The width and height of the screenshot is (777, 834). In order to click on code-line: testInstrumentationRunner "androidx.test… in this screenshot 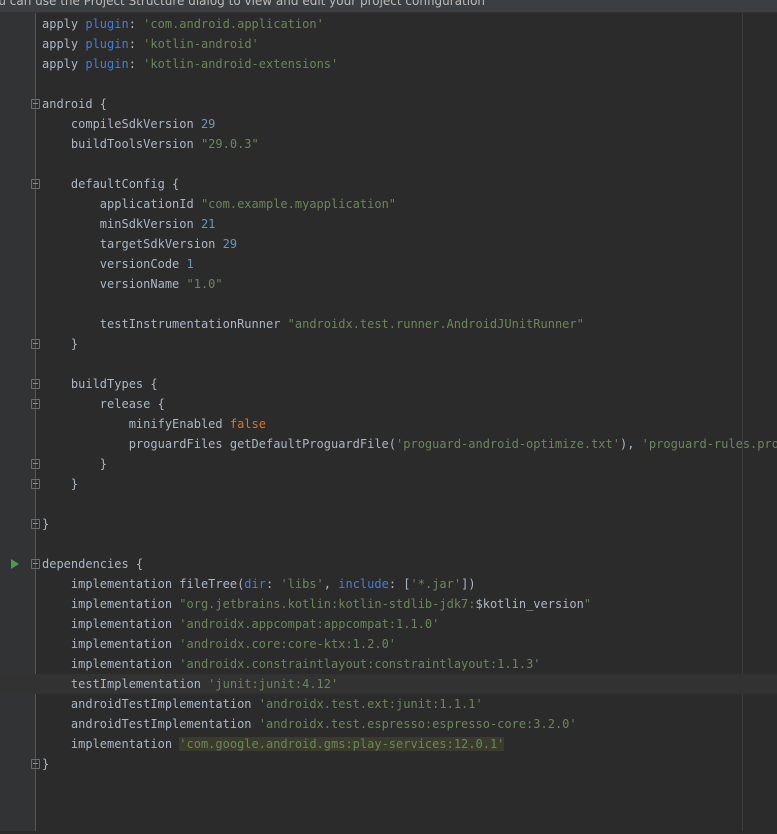, I will do `click(388, 324)`.